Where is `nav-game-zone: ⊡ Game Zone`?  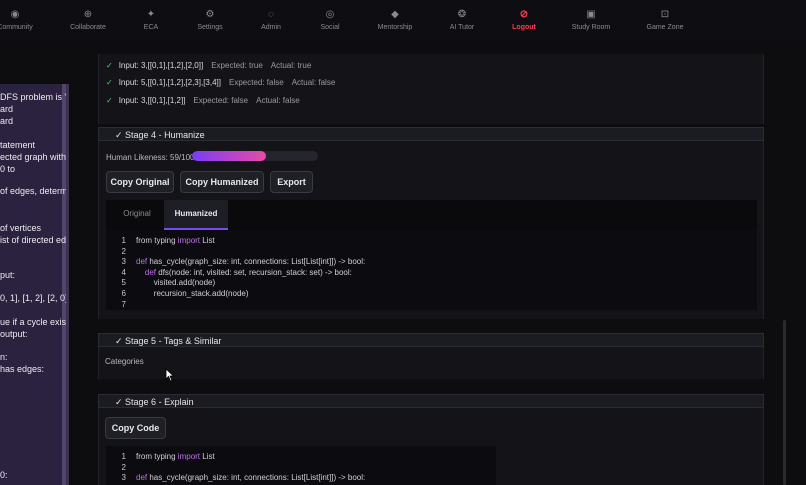
nav-game-zone: ⊡ Game Zone is located at coordinates (665, 20).